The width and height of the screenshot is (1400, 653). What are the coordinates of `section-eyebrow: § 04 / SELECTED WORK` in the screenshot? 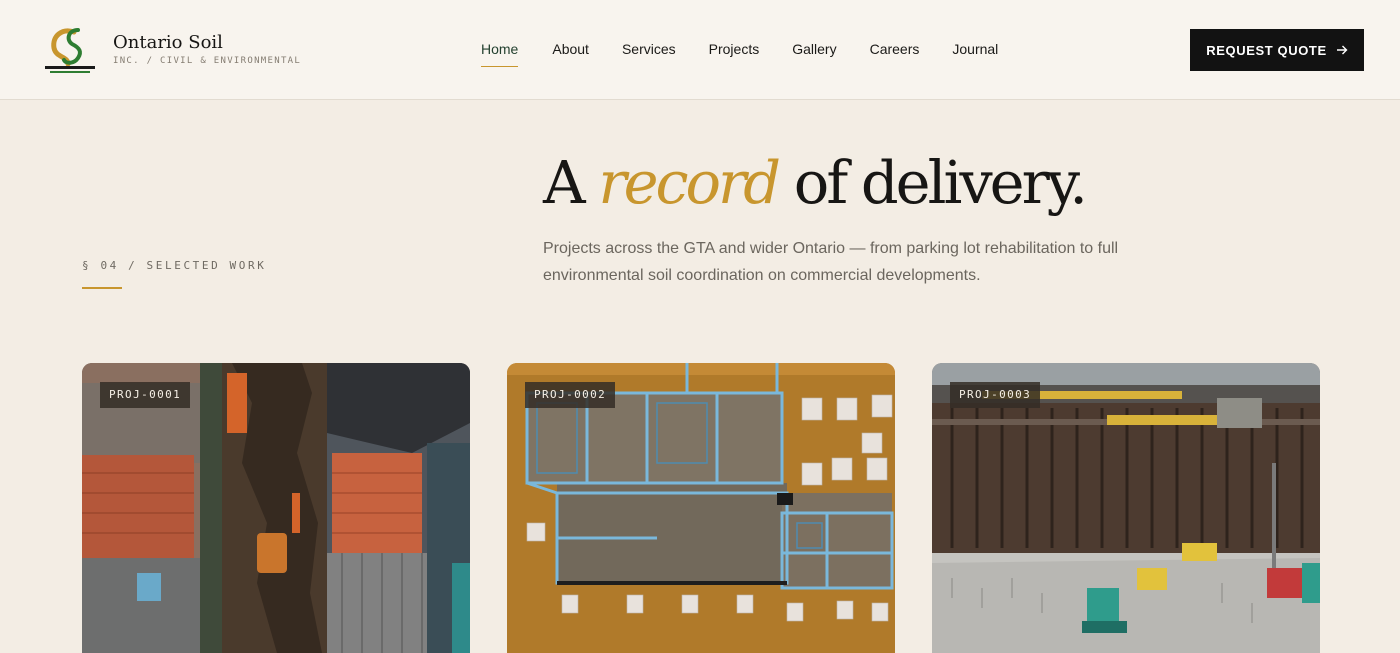 It's located at (174, 265).